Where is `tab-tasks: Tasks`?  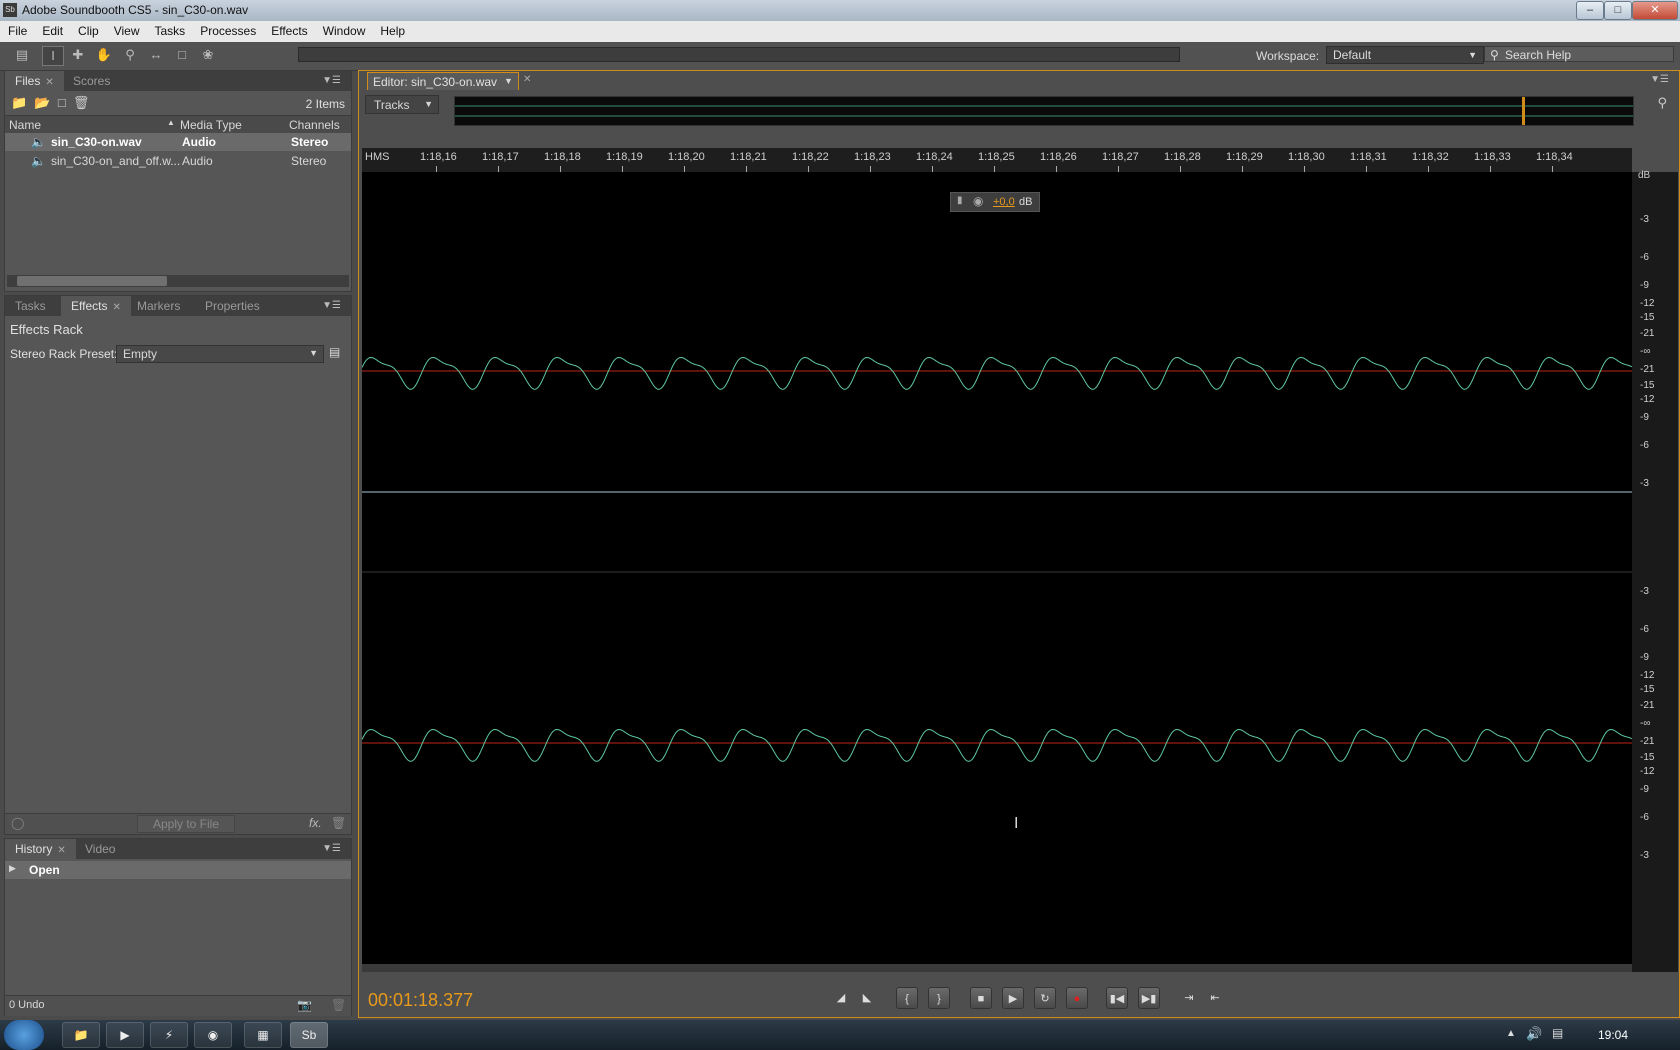 tab-tasks: Tasks is located at coordinates (30, 306).